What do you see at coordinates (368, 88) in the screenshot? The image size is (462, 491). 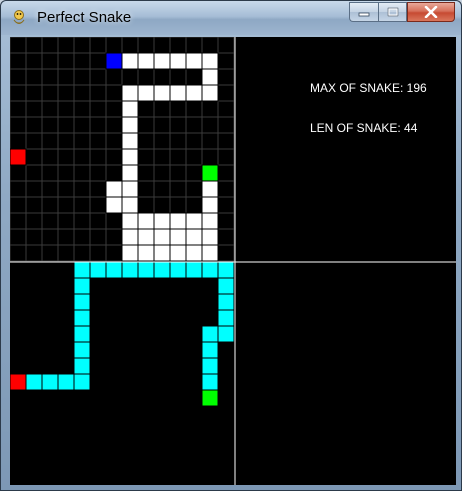 I see `max-of-snake-label: MAX OF SNAKE: 196` at bounding box center [368, 88].